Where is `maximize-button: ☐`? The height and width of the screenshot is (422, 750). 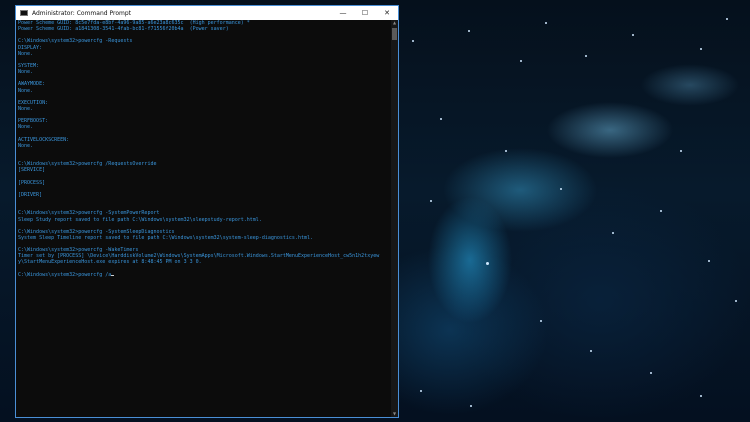
maximize-button: ☐ is located at coordinates (365, 13).